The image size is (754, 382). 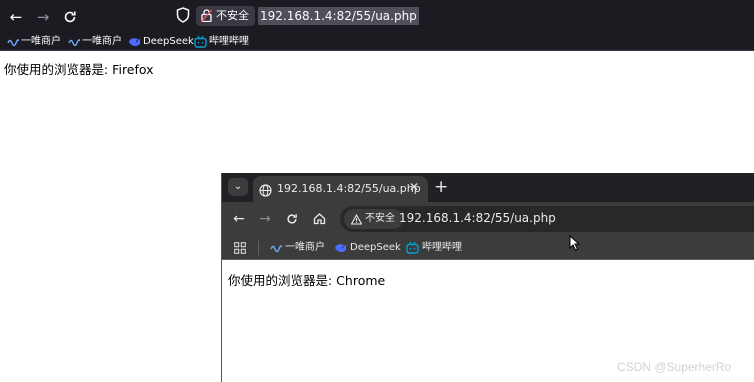 What do you see at coordinates (265, 191) in the screenshot?
I see `globe-icon` at bounding box center [265, 191].